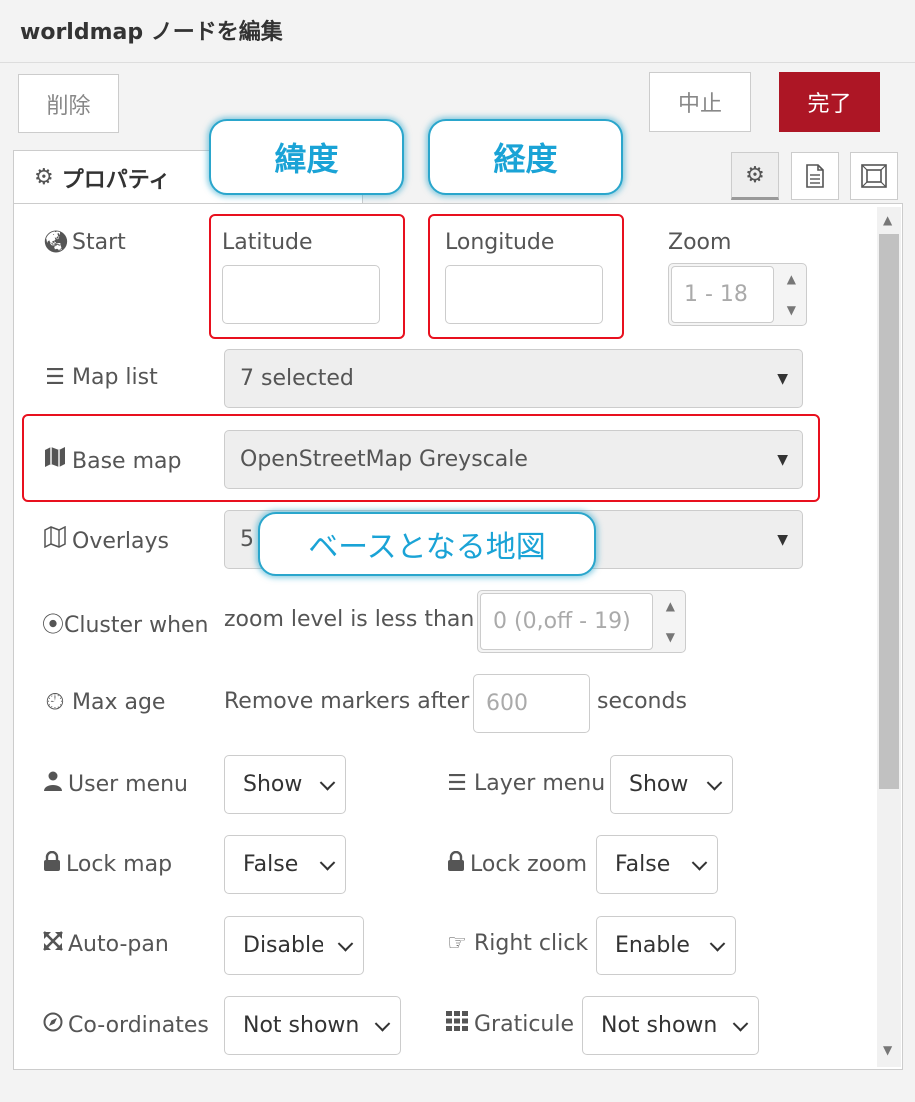  What do you see at coordinates (722, 294) in the screenshot?
I see `zoom-input: 1 - 18` at bounding box center [722, 294].